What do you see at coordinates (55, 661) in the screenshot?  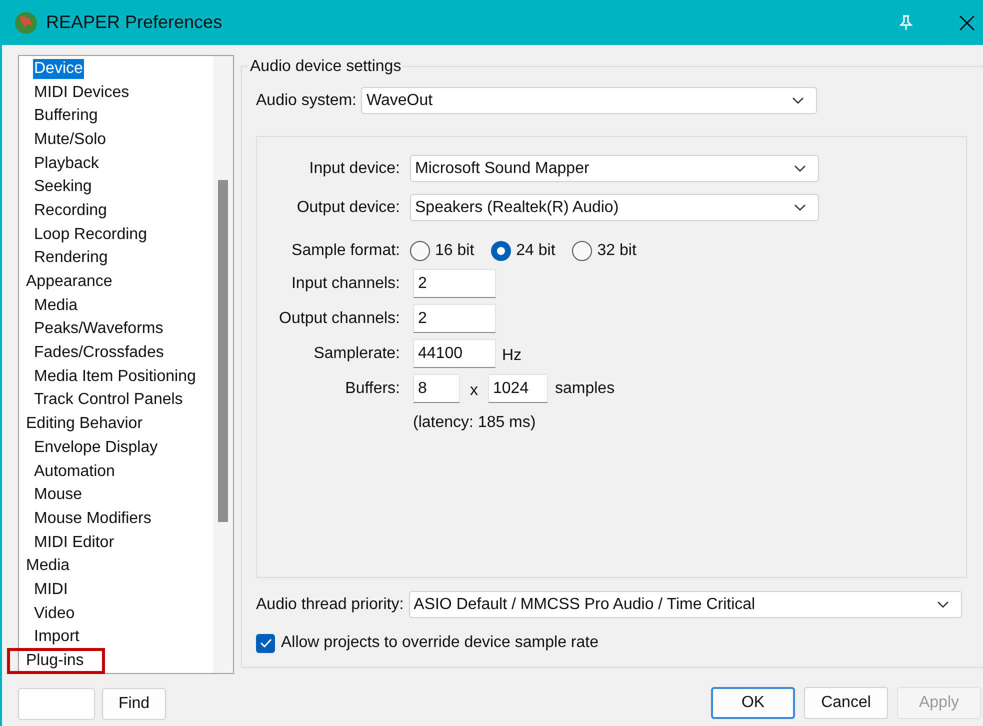 I see `tree-item: Plug-ins` at bounding box center [55, 661].